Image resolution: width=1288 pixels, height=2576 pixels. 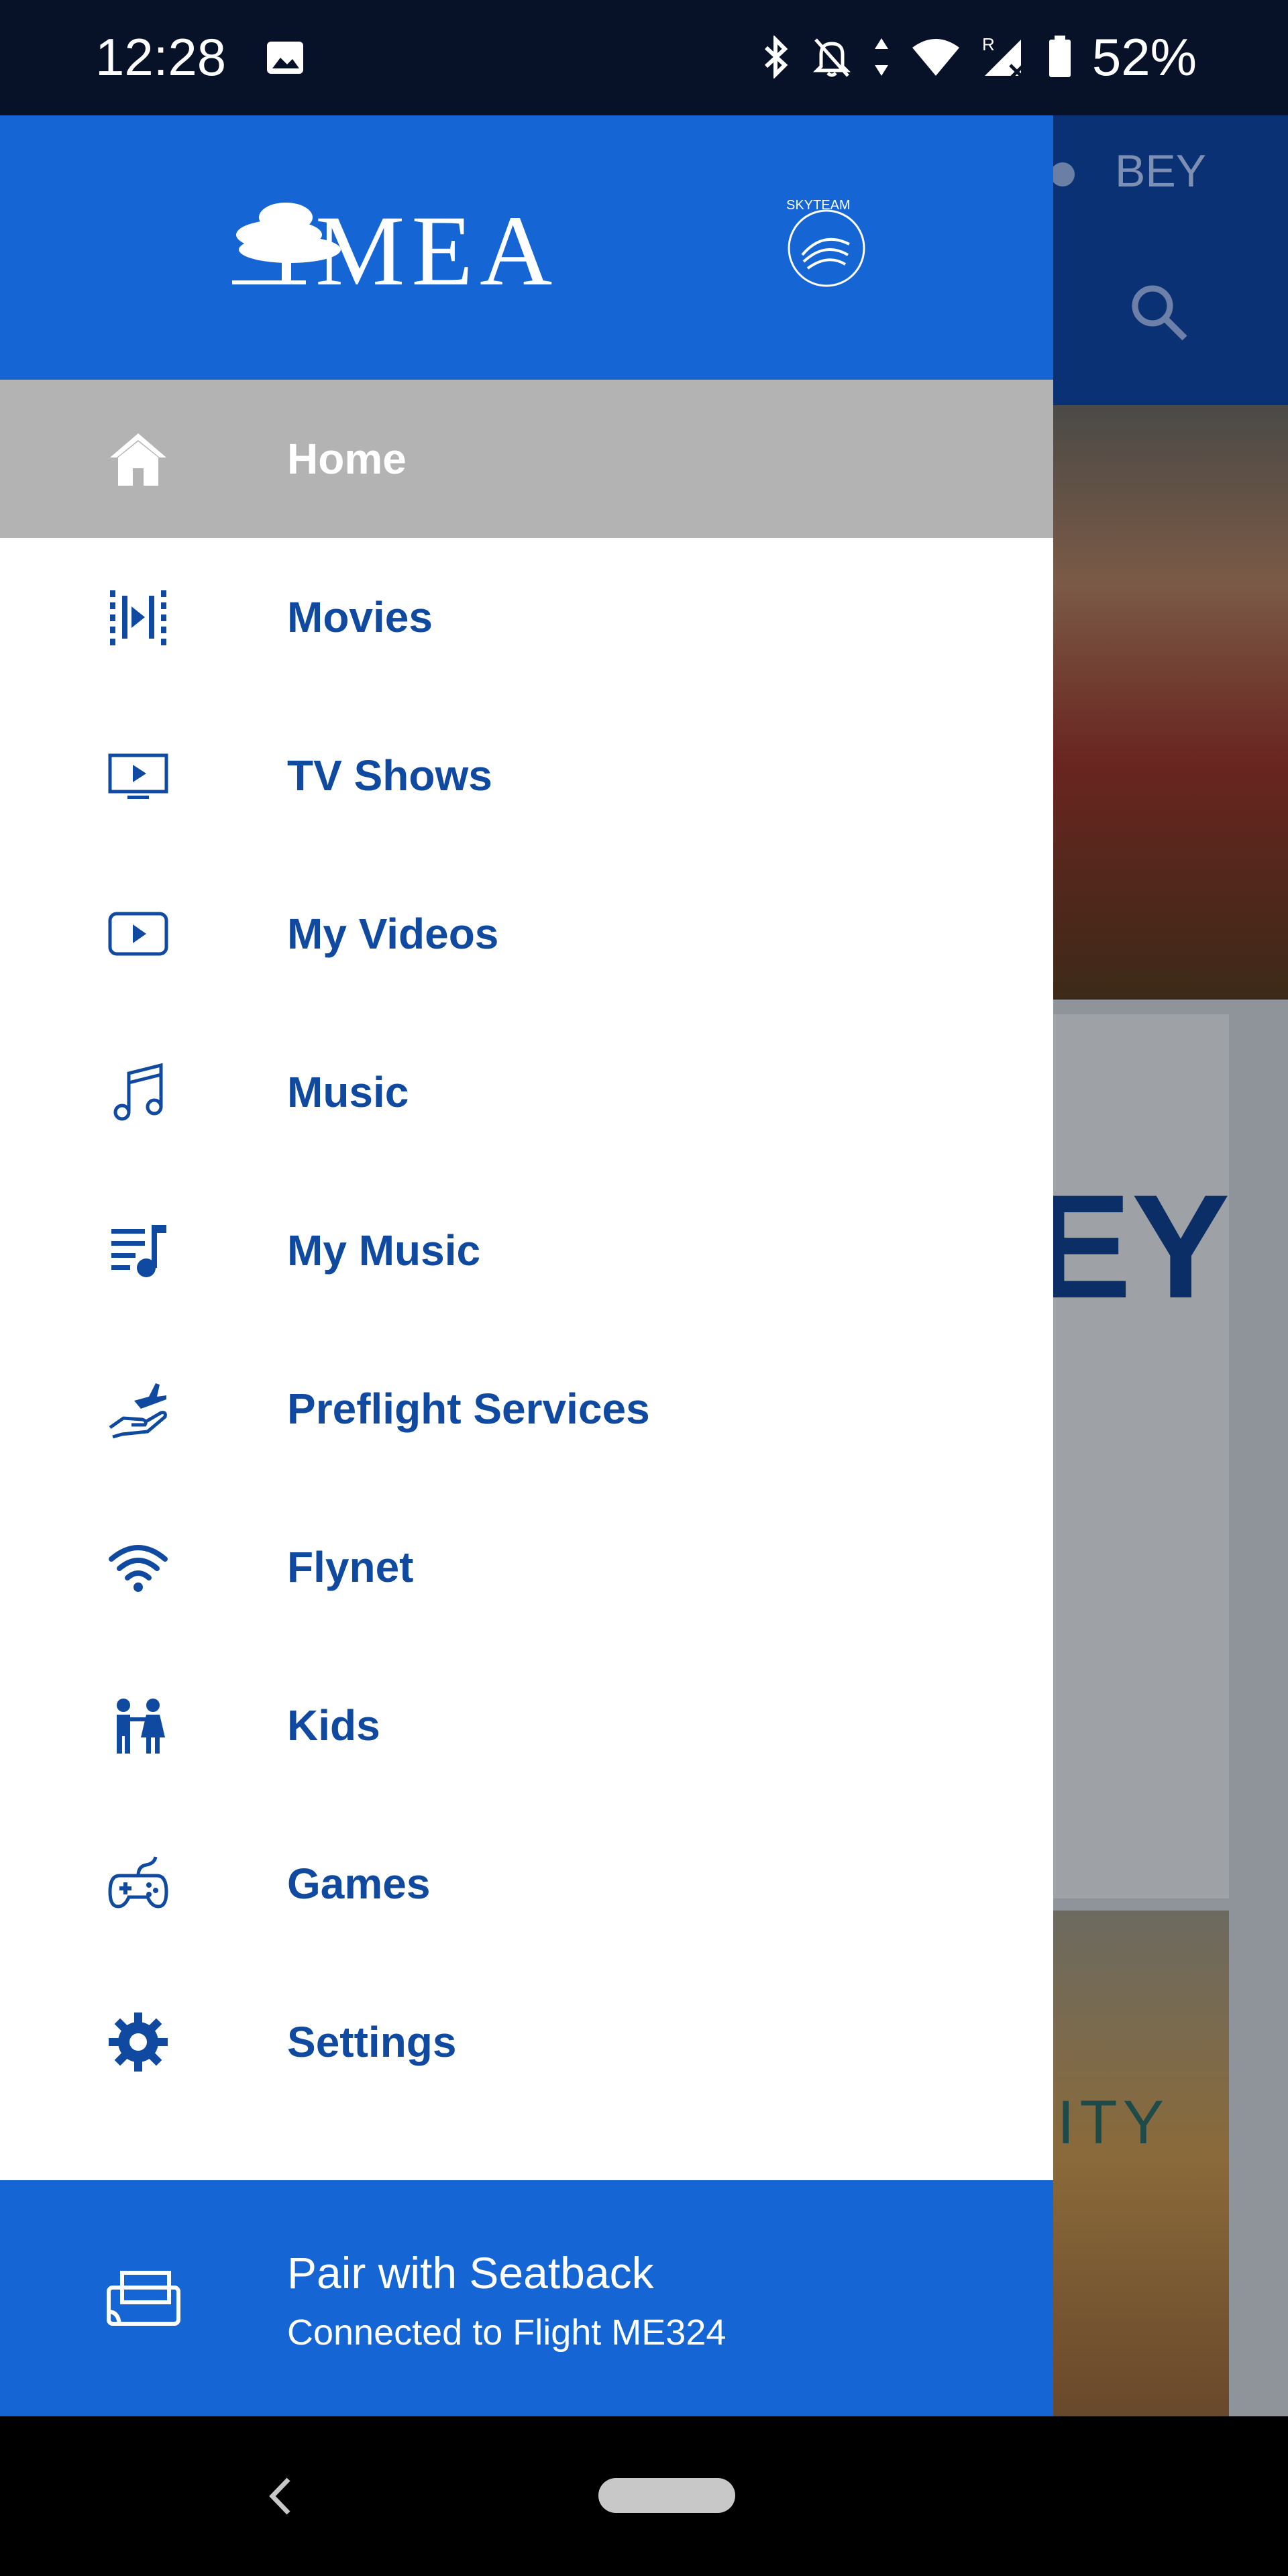 I want to click on menu-item-preflight-services: Preflight Services, so click(x=526, y=1409).